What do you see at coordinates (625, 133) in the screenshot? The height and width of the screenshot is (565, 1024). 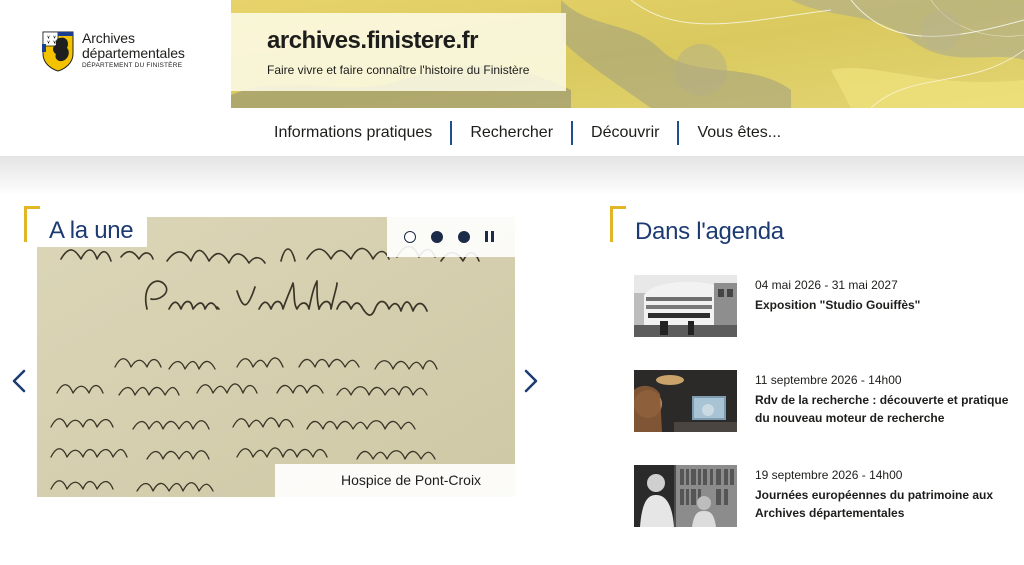 I see `nav-item-decouvrir: Découvrir` at bounding box center [625, 133].